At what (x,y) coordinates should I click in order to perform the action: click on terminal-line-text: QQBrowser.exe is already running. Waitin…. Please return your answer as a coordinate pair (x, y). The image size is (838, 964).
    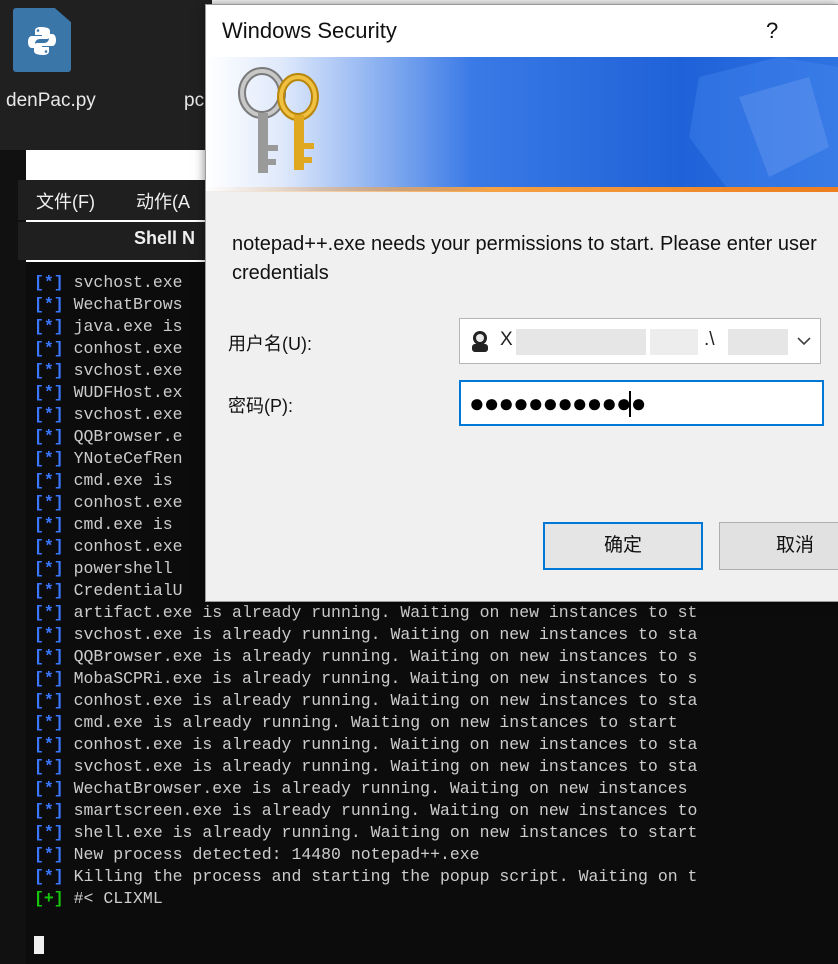
    Looking at the image, I should click on (380, 656).